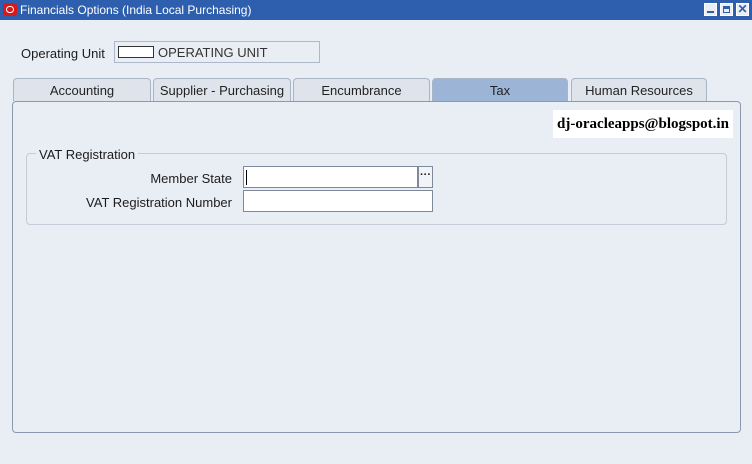  I want to click on tab-encumbrance: Encumbrance, so click(361, 89).